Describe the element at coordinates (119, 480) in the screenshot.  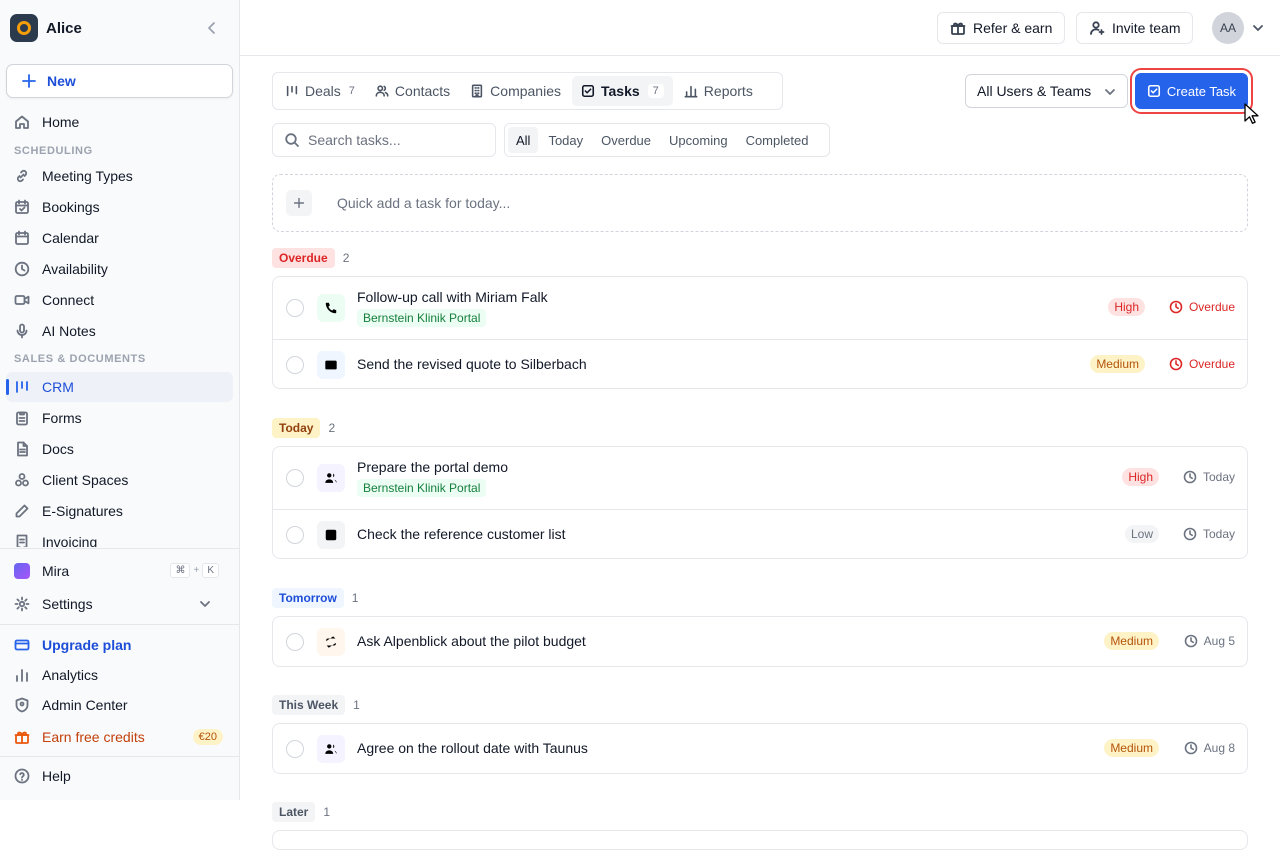
I see `sidebar-item-client-spaces: Client Spaces` at that location.